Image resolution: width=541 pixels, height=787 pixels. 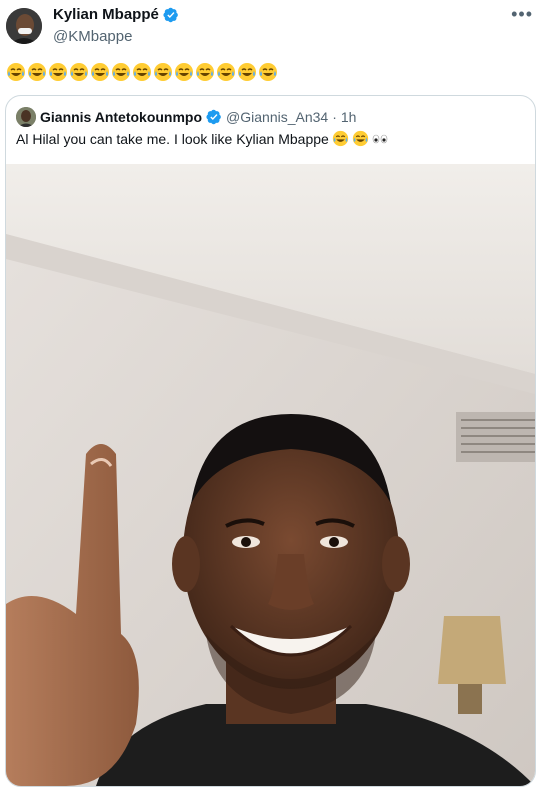 What do you see at coordinates (106, 14) in the screenshot?
I see `author-name: Kylian Mbappé` at bounding box center [106, 14].